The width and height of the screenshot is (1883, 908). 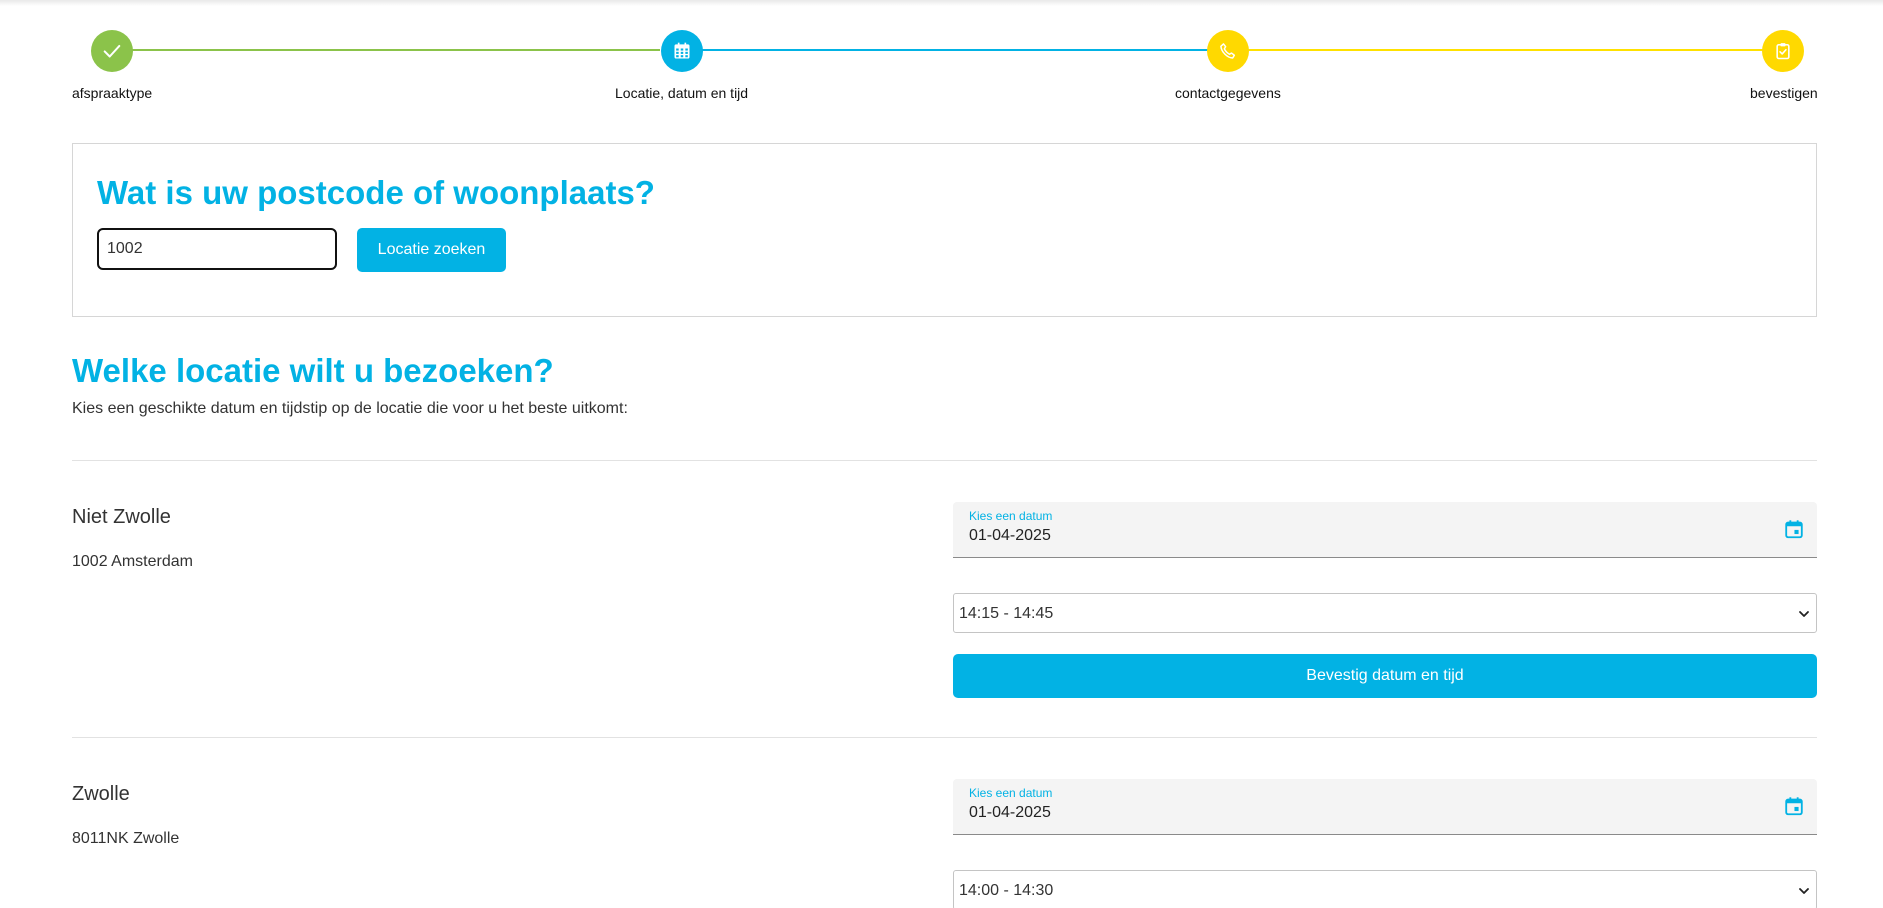 What do you see at coordinates (386, 50) in the screenshot?
I see `step-connector-done` at bounding box center [386, 50].